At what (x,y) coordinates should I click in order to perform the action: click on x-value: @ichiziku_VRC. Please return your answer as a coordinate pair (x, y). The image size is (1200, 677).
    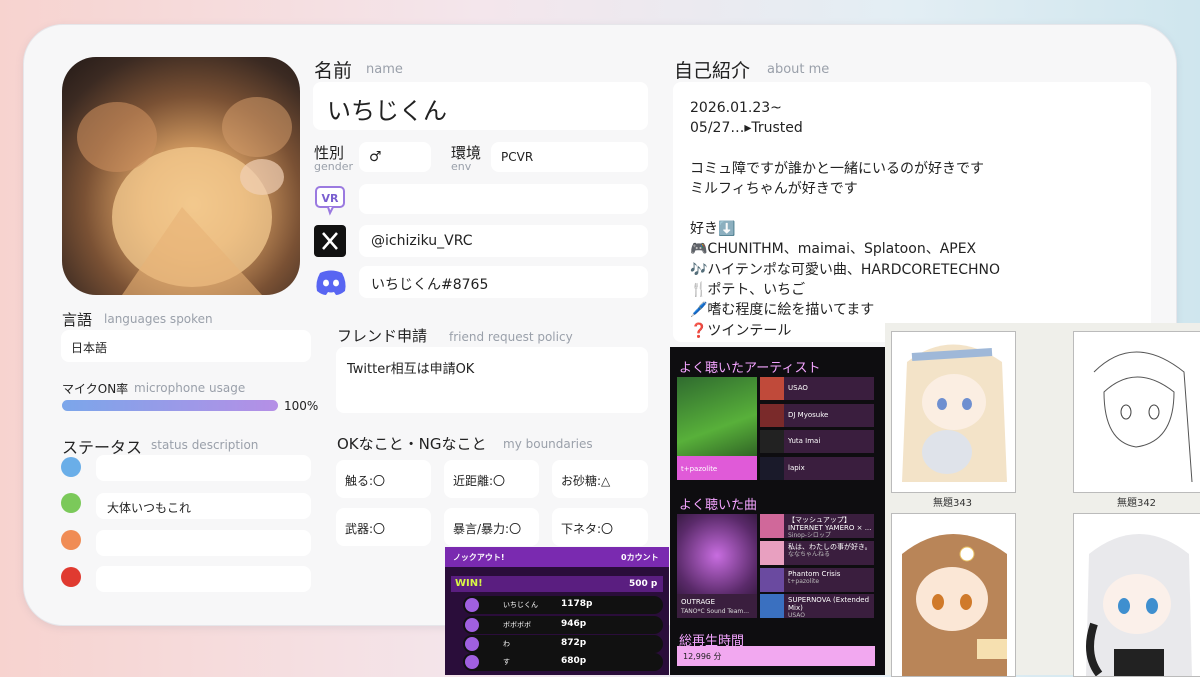
    Looking at the image, I should click on (422, 241).